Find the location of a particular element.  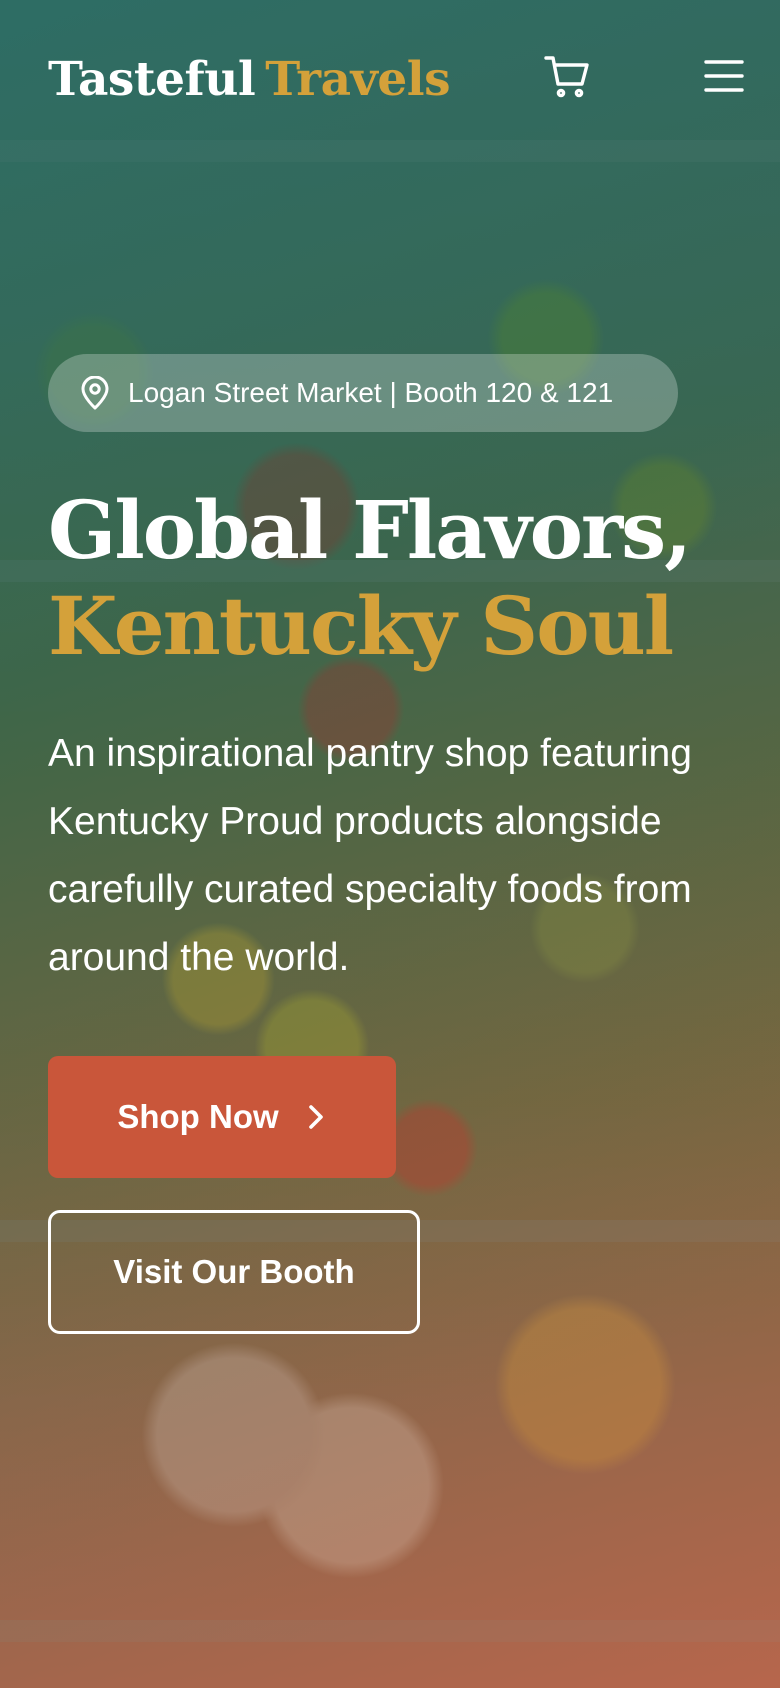

shop-now-label: Shop Now is located at coordinates (198, 1116).